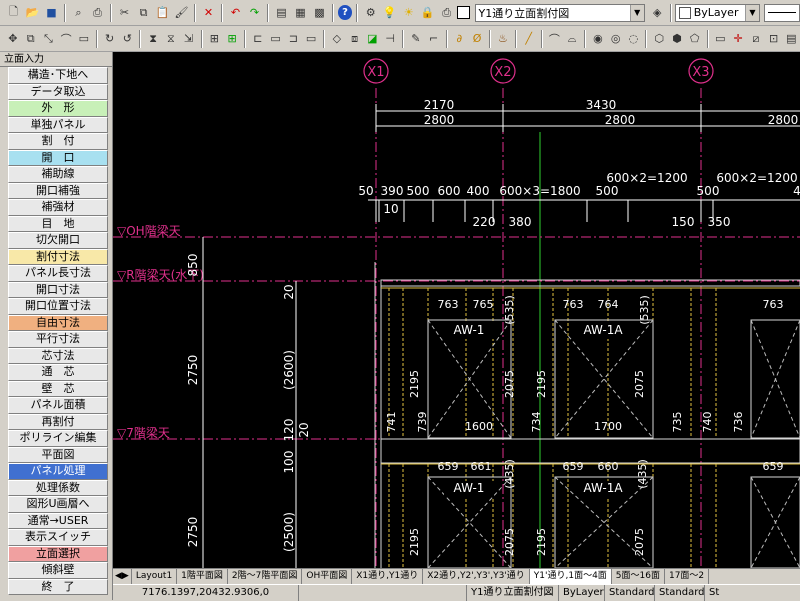 This screenshot has height=601, width=800. What do you see at coordinates (58, 273) in the screenshot?
I see `panel-item: パネル長寸法` at bounding box center [58, 273].